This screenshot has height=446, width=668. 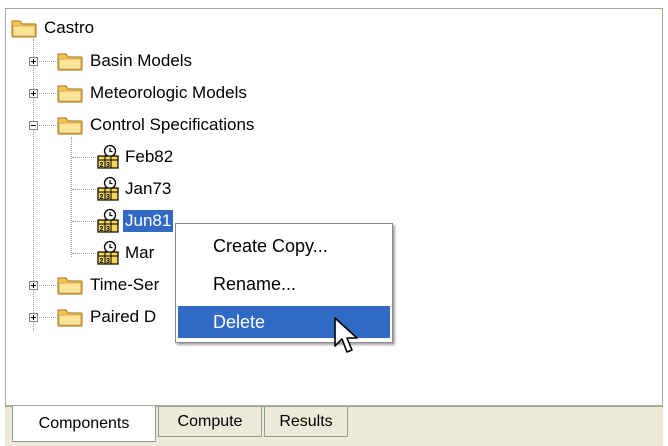 What do you see at coordinates (141, 60) in the screenshot?
I see `node-label: Basin Models` at bounding box center [141, 60].